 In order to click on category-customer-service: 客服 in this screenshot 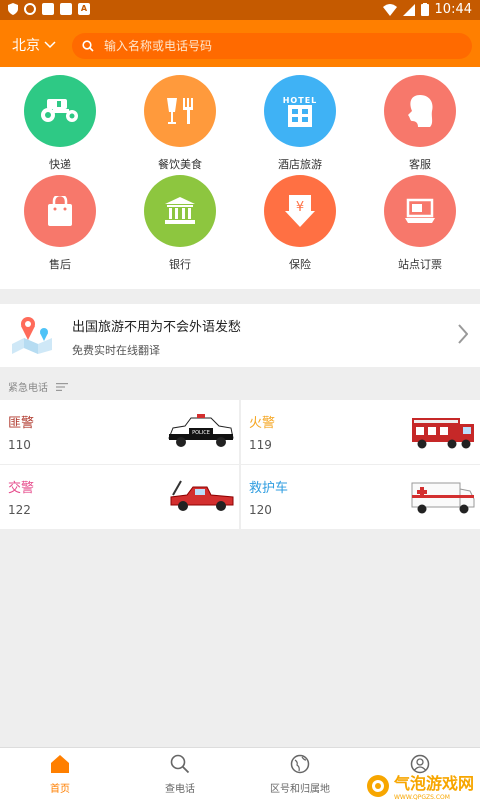, I will do `click(420, 119)`.